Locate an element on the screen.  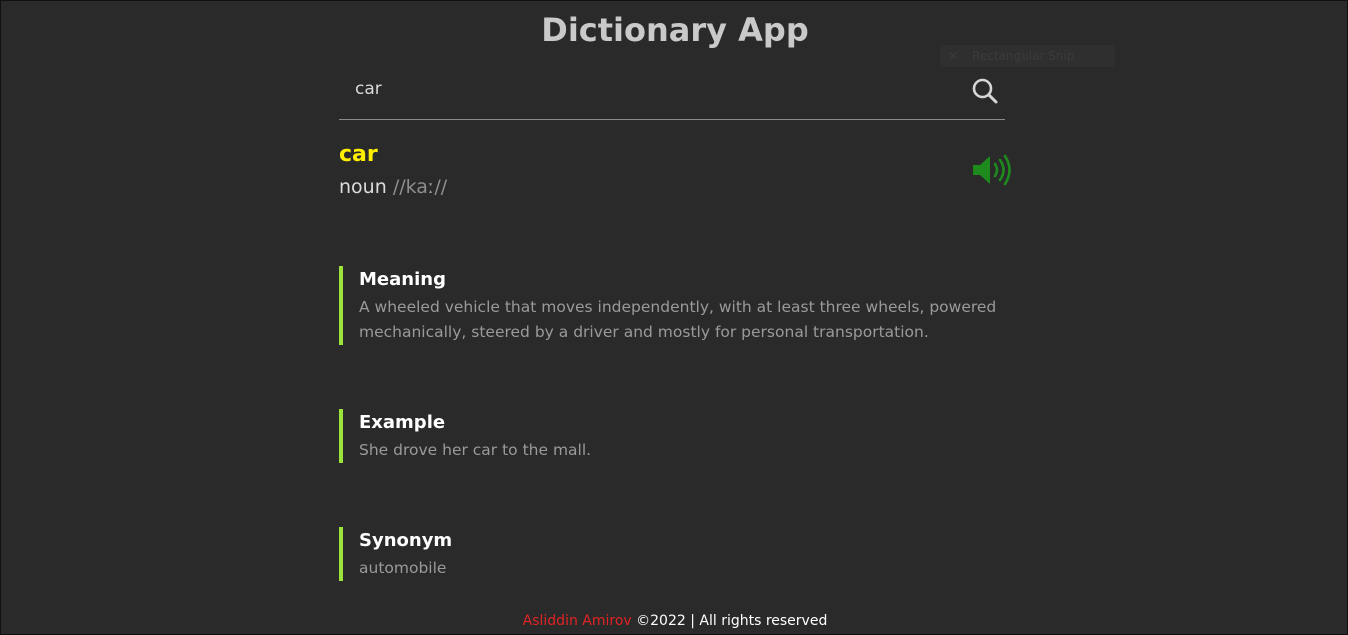
search-bar is located at coordinates (672, 94).